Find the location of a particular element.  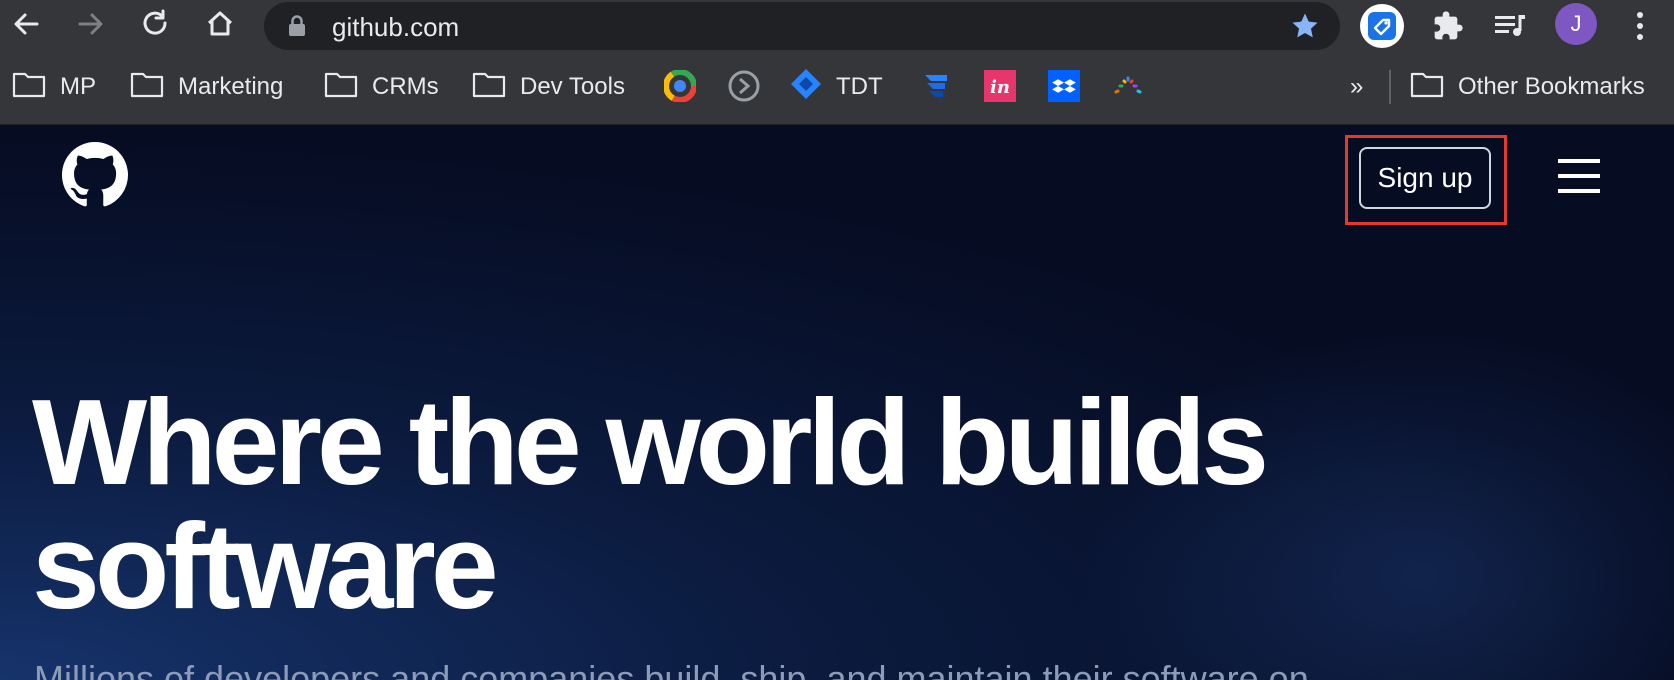

bookmark-folder-other: Other Bookmarks is located at coordinates (1527, 87).